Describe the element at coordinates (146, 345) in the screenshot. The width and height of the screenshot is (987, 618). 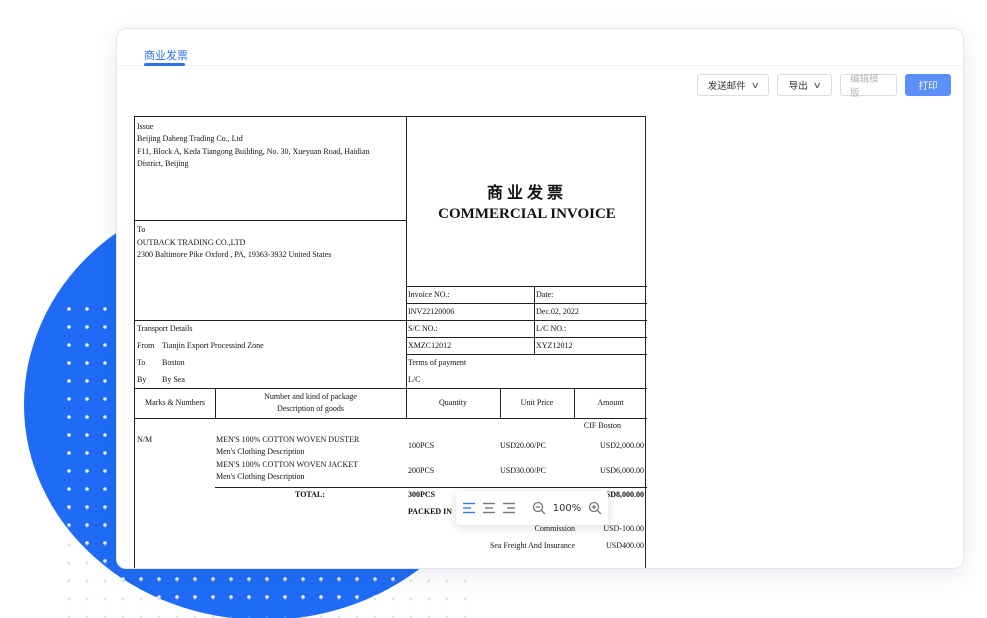
I see `from-label: From` at that location.